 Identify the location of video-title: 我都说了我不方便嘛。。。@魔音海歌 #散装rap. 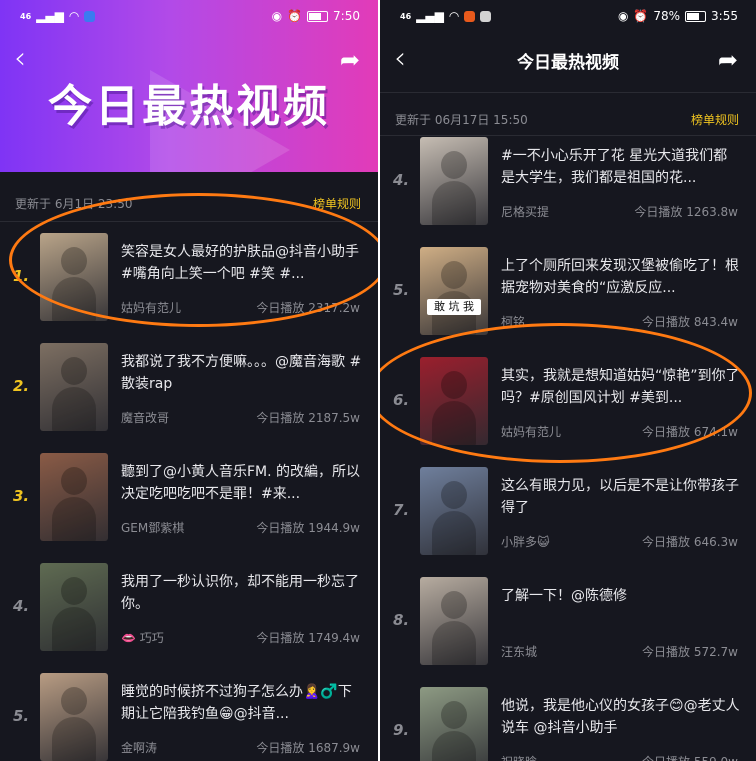
(241, 373).